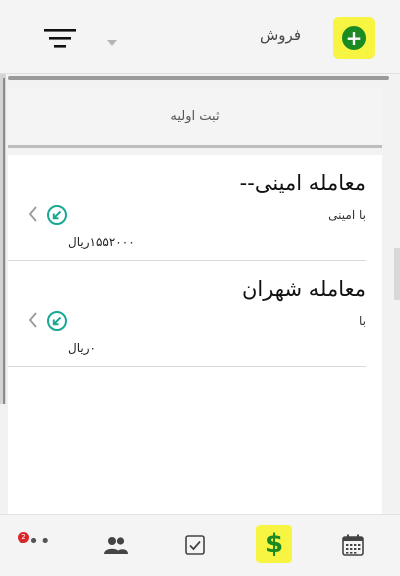 Image resolution: width=400 pixels, height=576 pixels. I want to click on header-divider, so click(198, 78).